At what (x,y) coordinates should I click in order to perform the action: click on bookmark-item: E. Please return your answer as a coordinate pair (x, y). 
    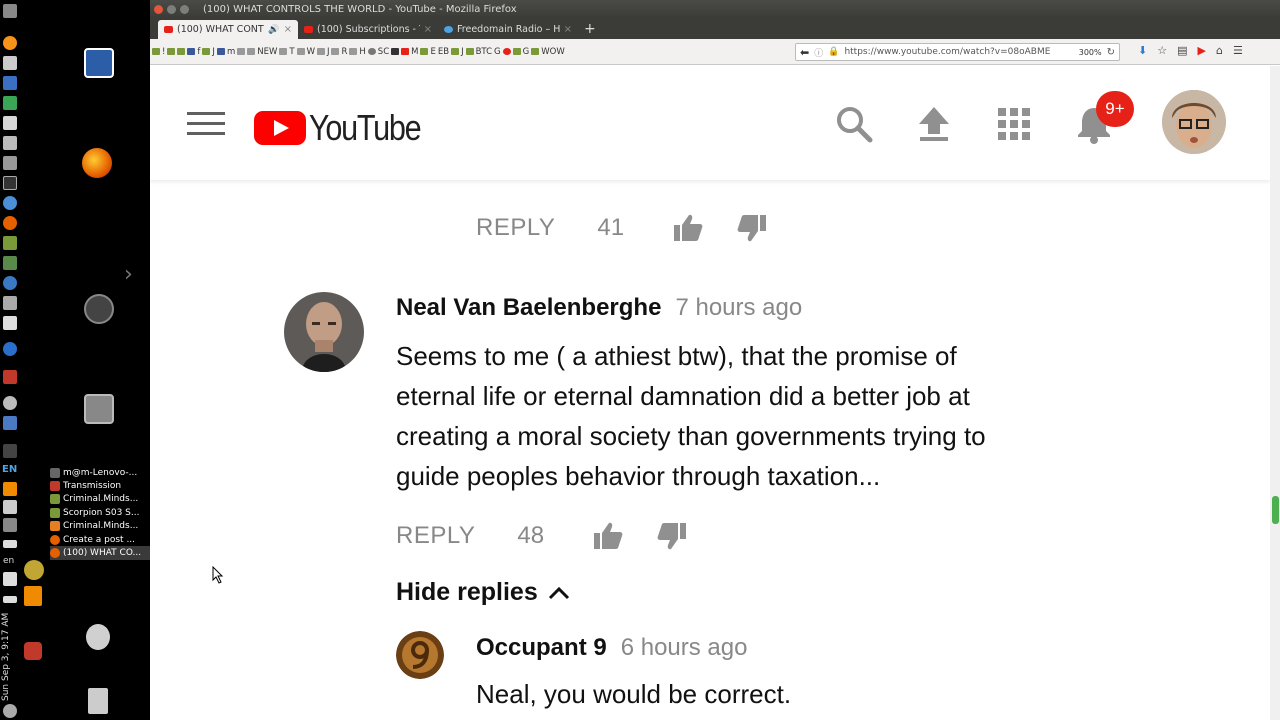
    Looking at the image, I should click on (428, 52).